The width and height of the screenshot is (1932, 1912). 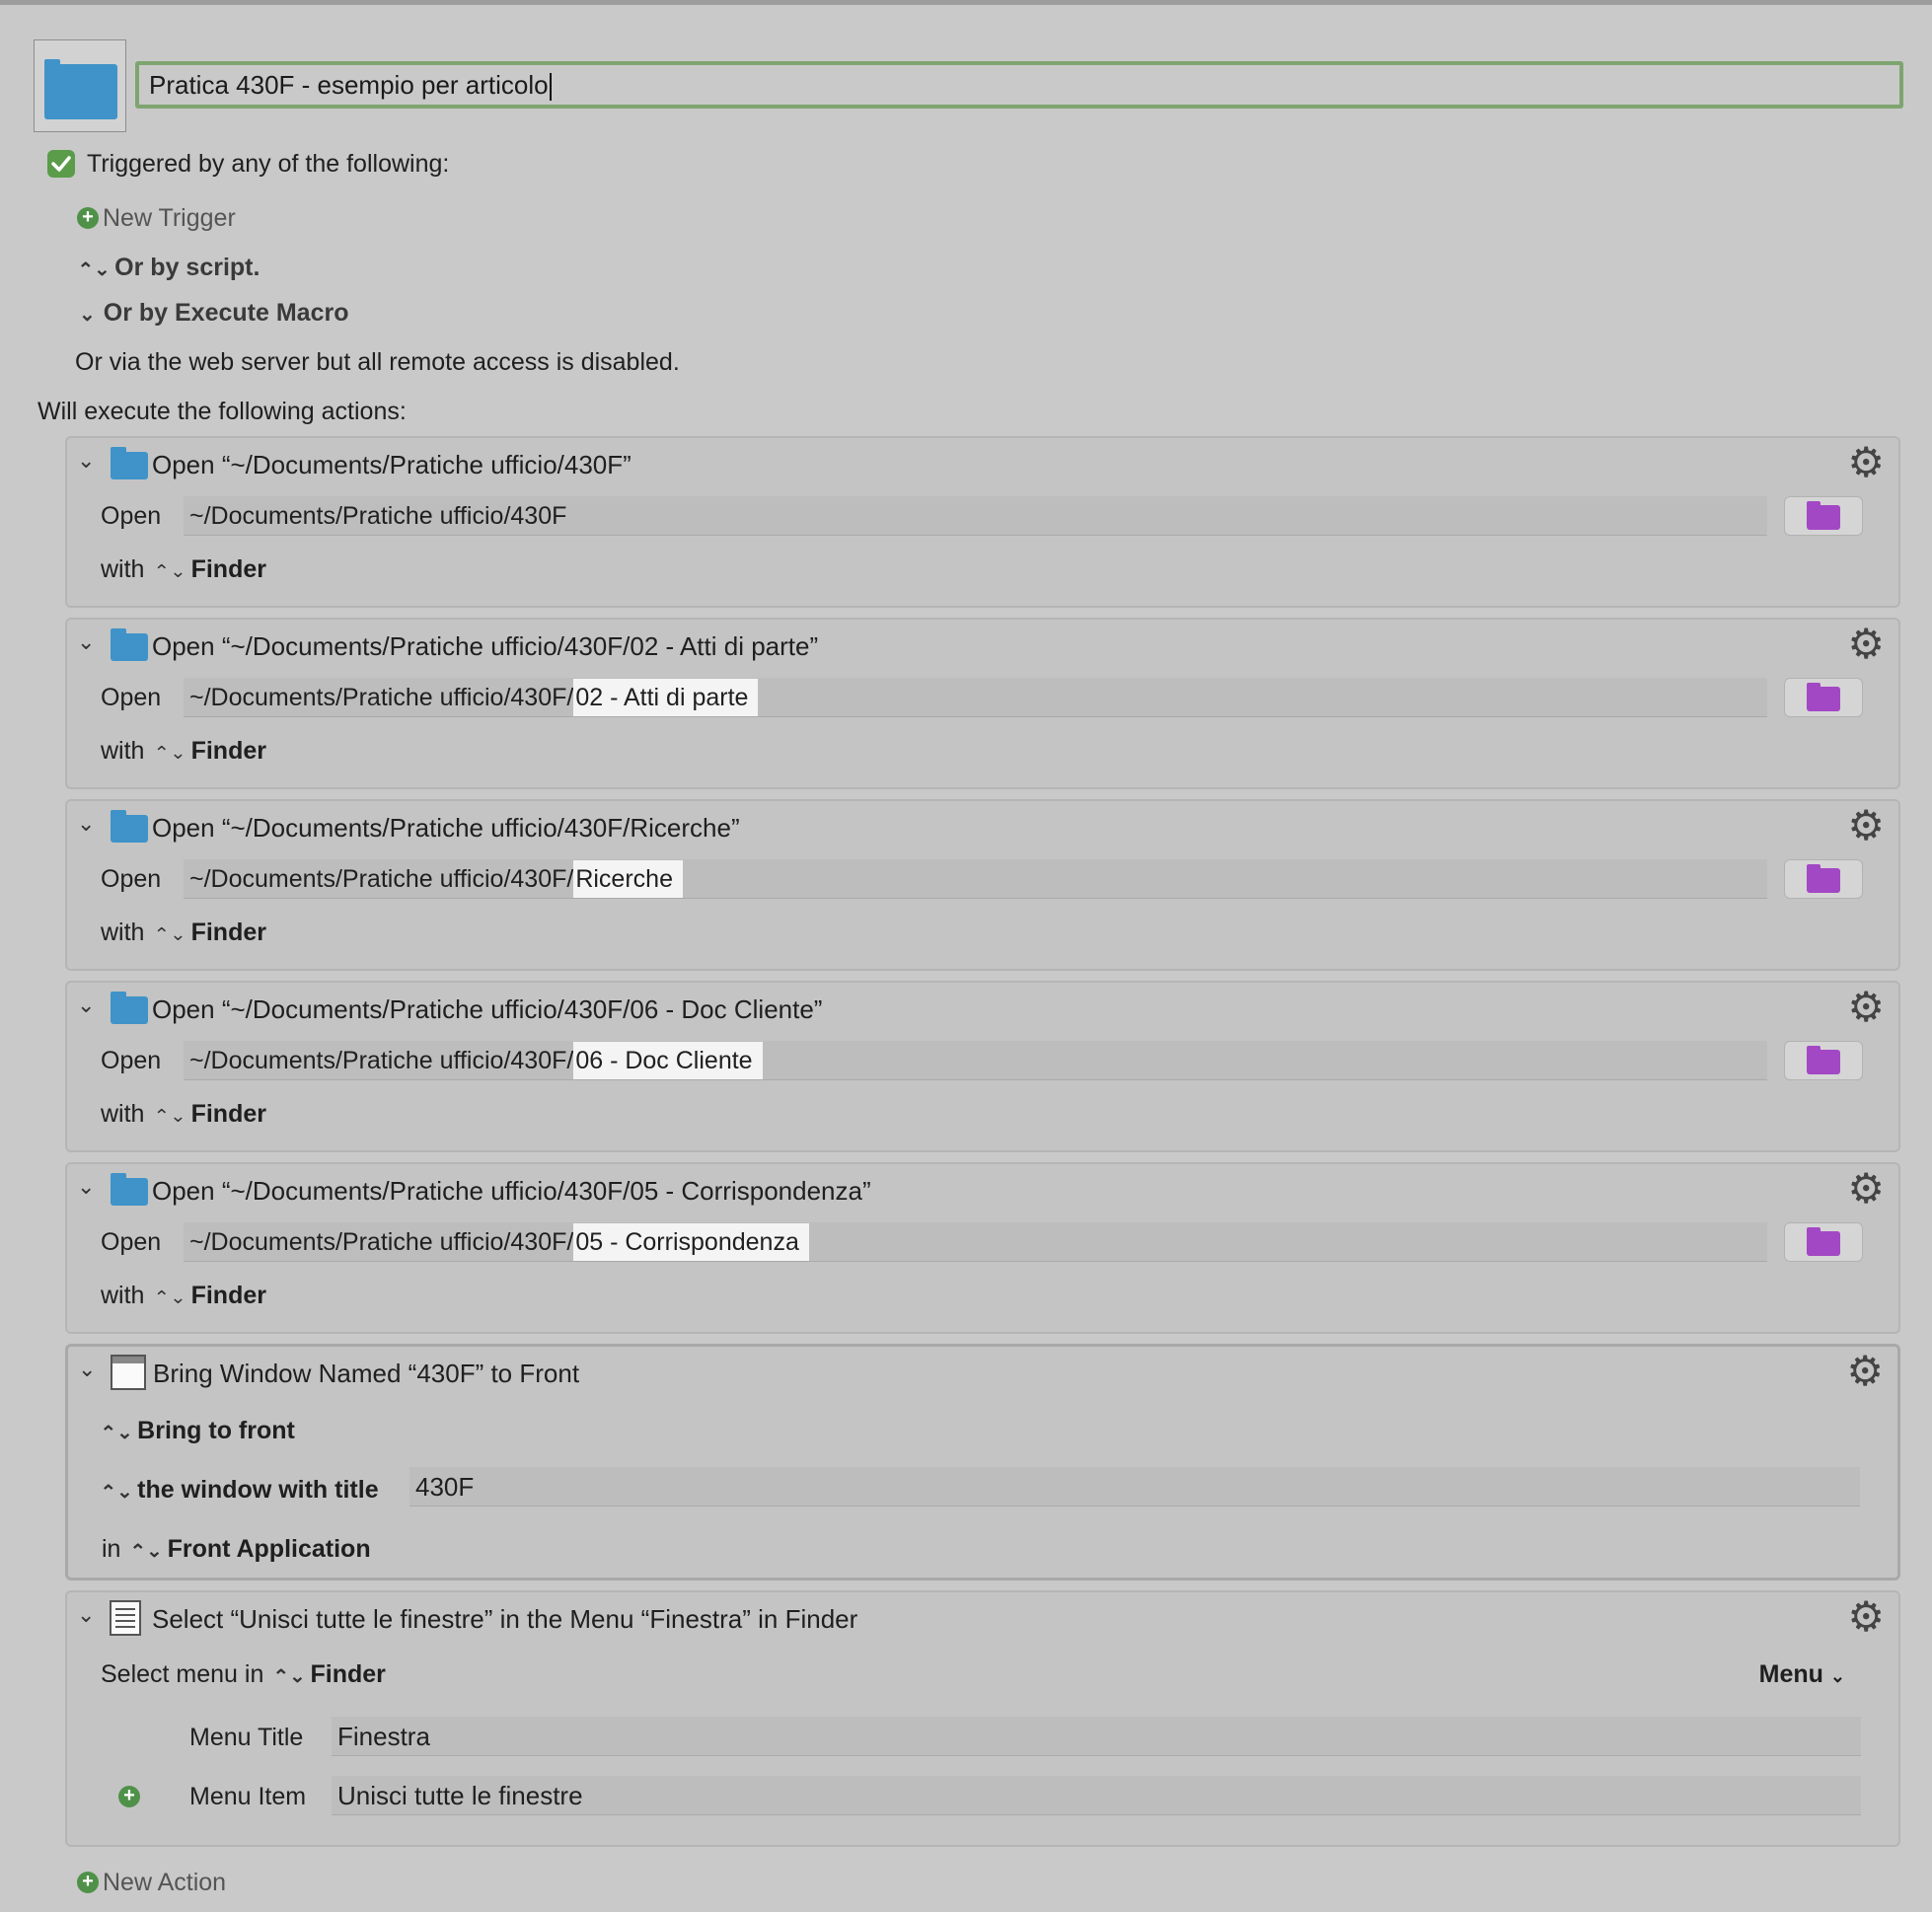 I want to click on action-title: Bring Window Named “430F” to Front, so click(x=366, y=1374).